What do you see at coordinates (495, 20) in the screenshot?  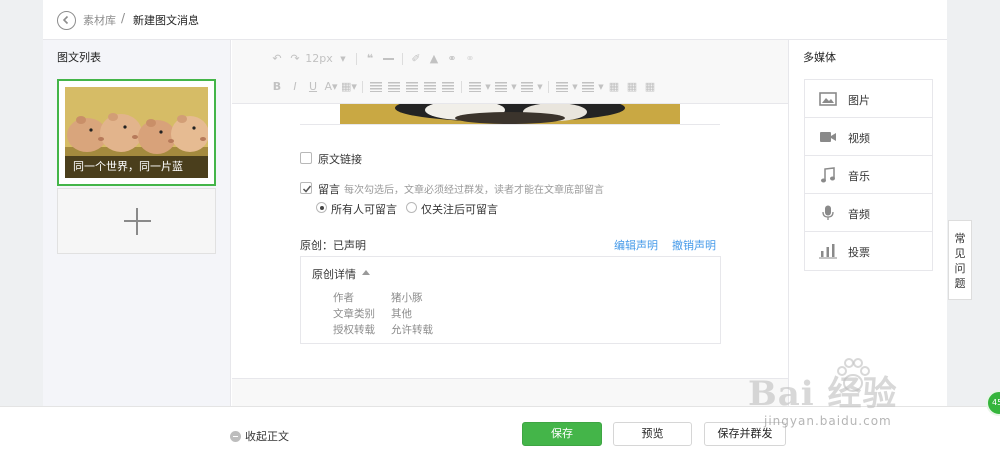 I see `top-bar: 素材库 / 新建图文消息` at bounding box center [495, 20].